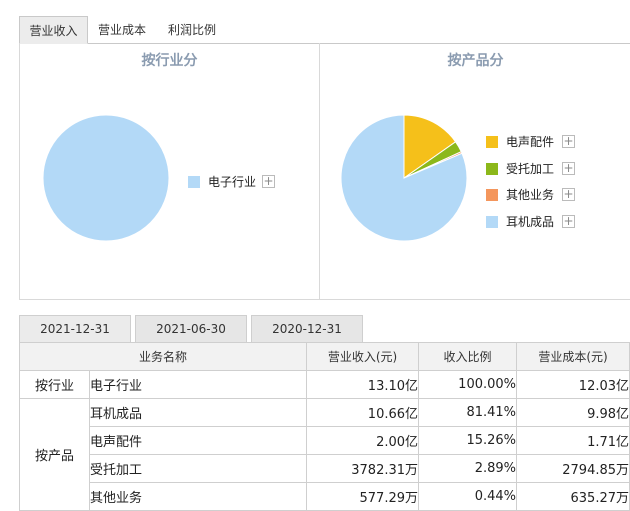  Describe the element at coordinates (573, 496) in the screenshot. I see `row-cost: 635.27万` at that location.